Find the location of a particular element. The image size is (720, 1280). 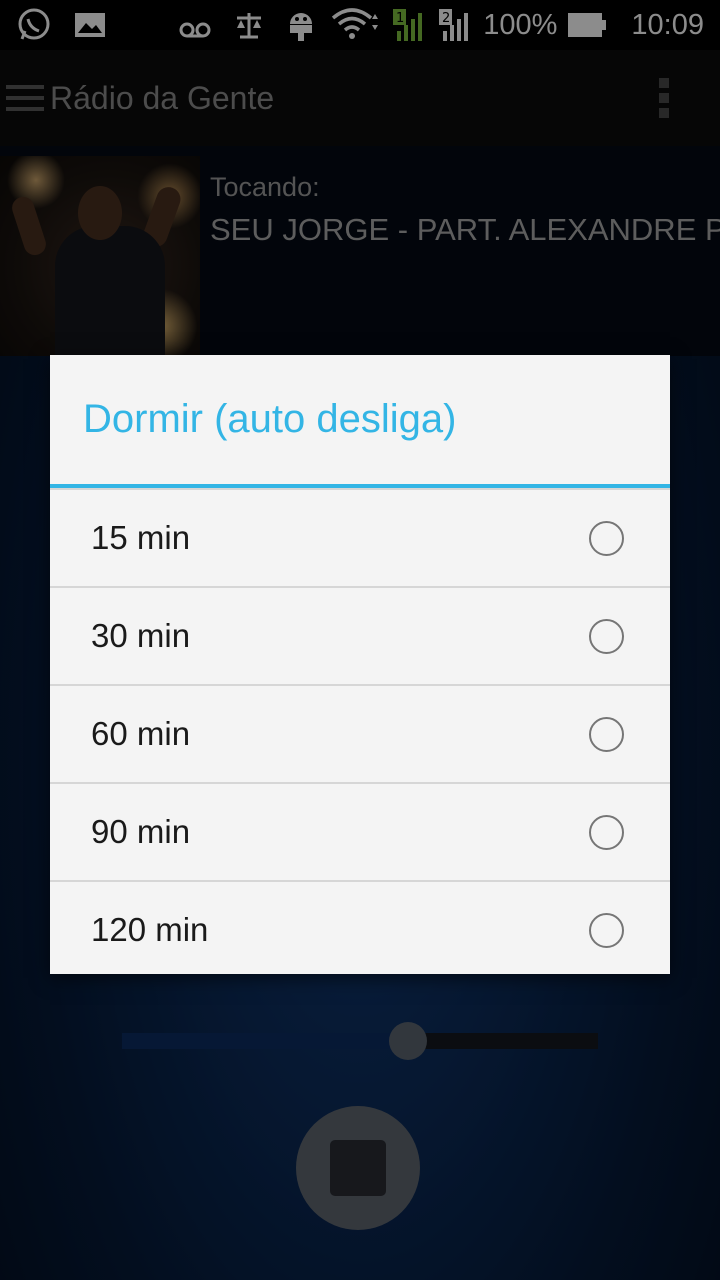

option-label: 60 min is located at coordinates (141, 733).